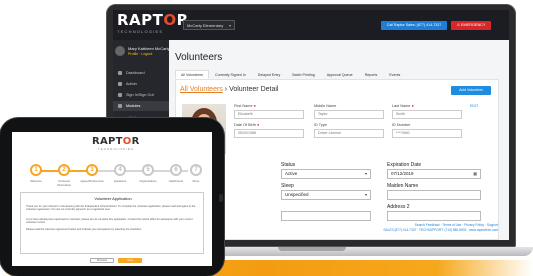  What do you see at coordinates (196, 181) in the screenshot?
I see `step-label: Done` at bounding box center [196, 181].